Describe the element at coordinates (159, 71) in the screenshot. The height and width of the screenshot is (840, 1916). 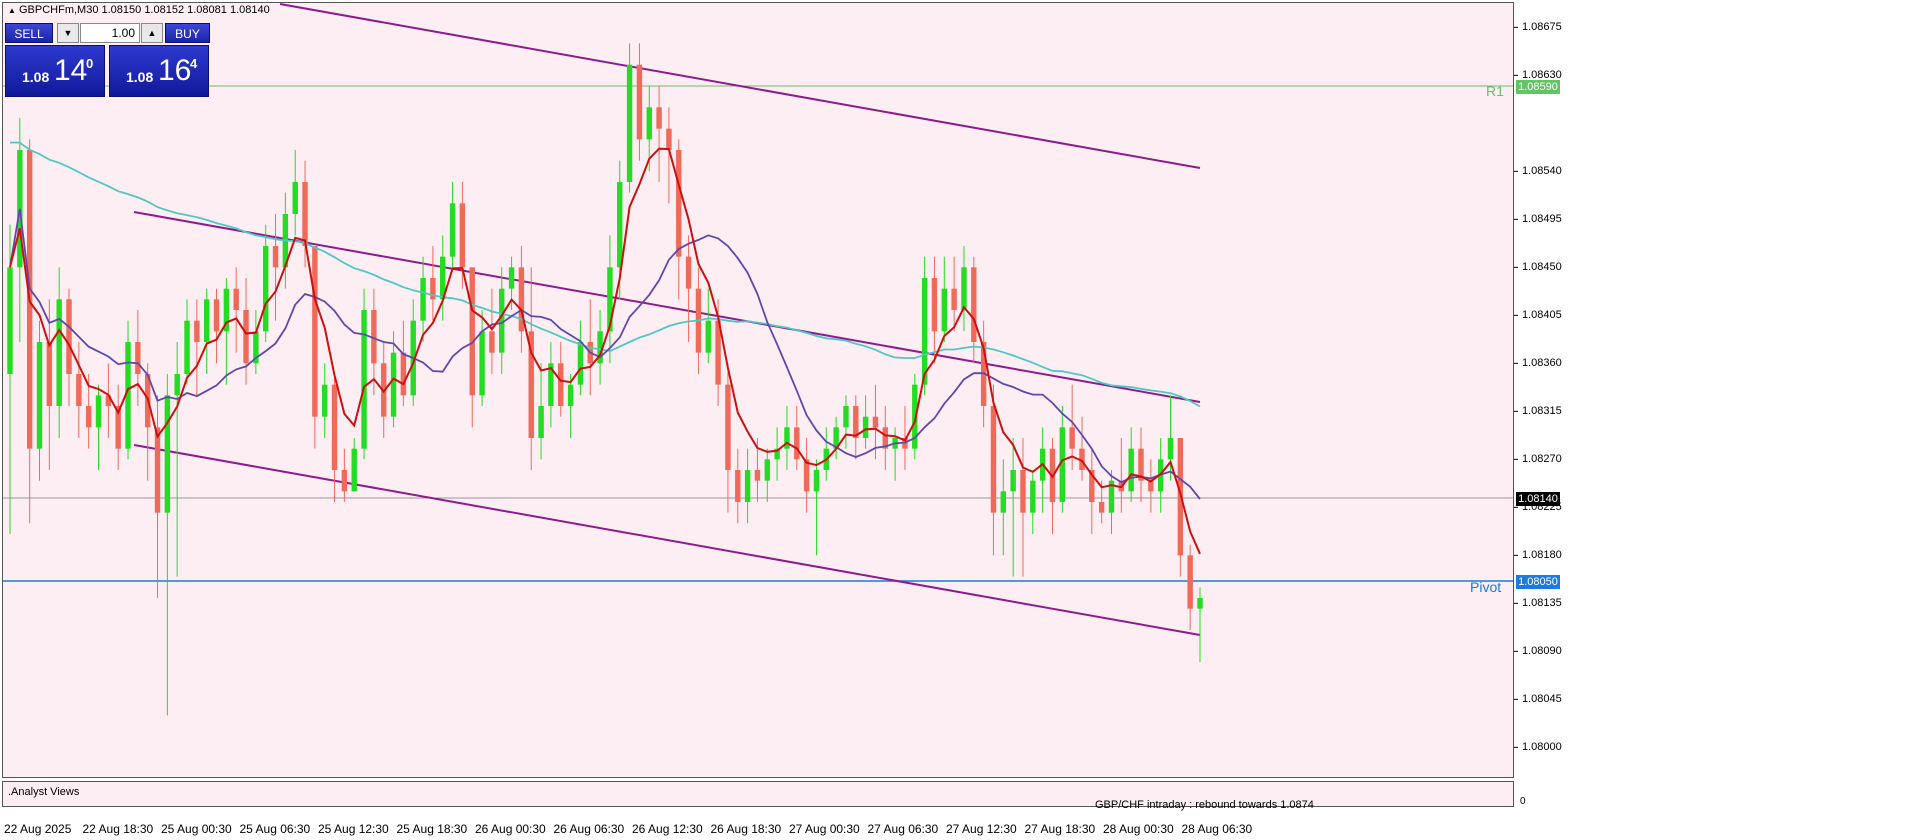
I see `buy-quote-box: 1.08 16 4` at that location.